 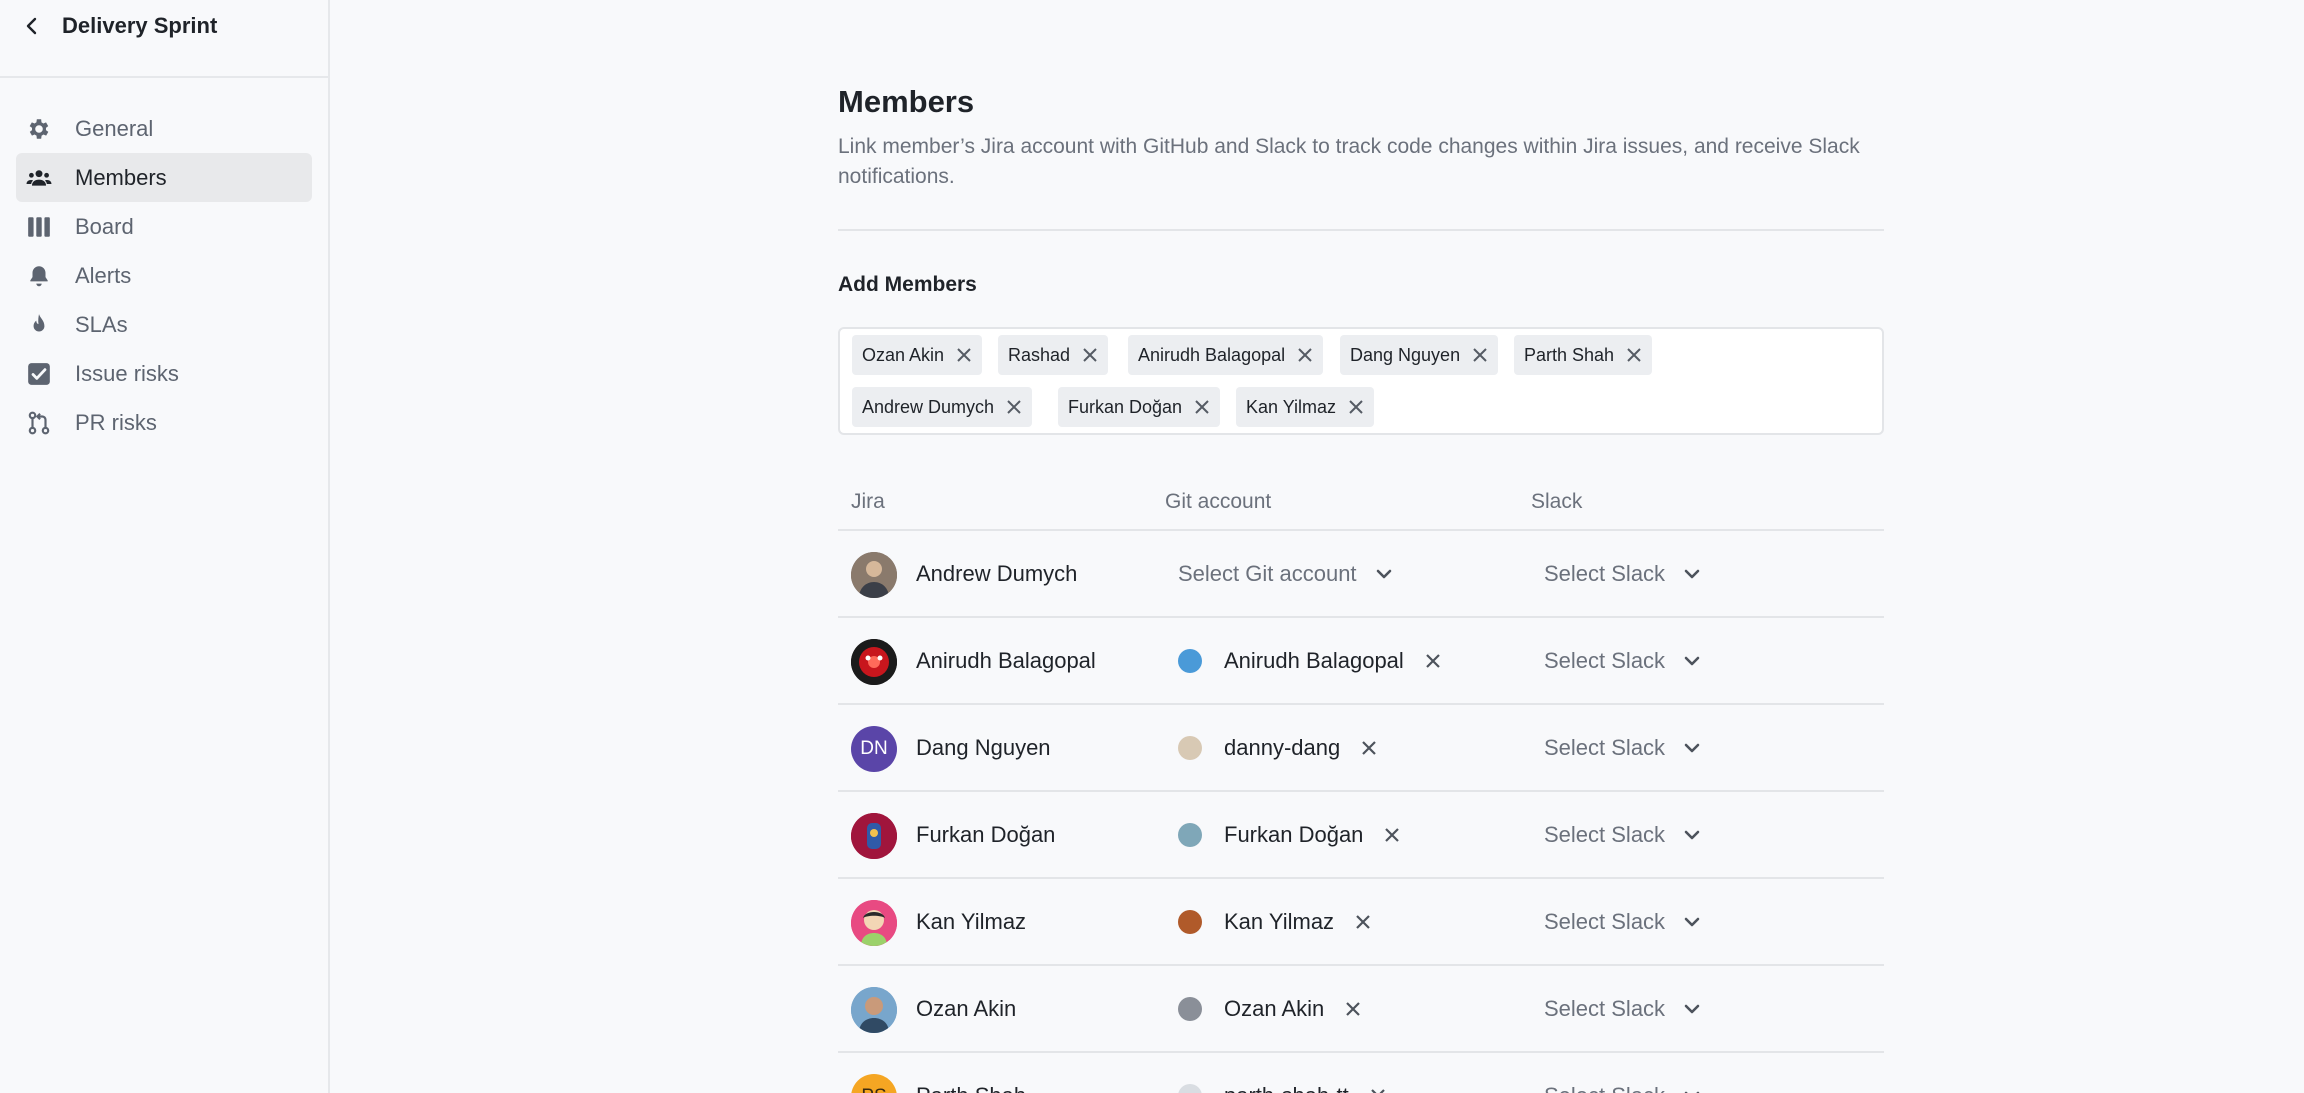 I want to click on git-account-linked: parth-shah-tt, so click(x=1282, y=1088).